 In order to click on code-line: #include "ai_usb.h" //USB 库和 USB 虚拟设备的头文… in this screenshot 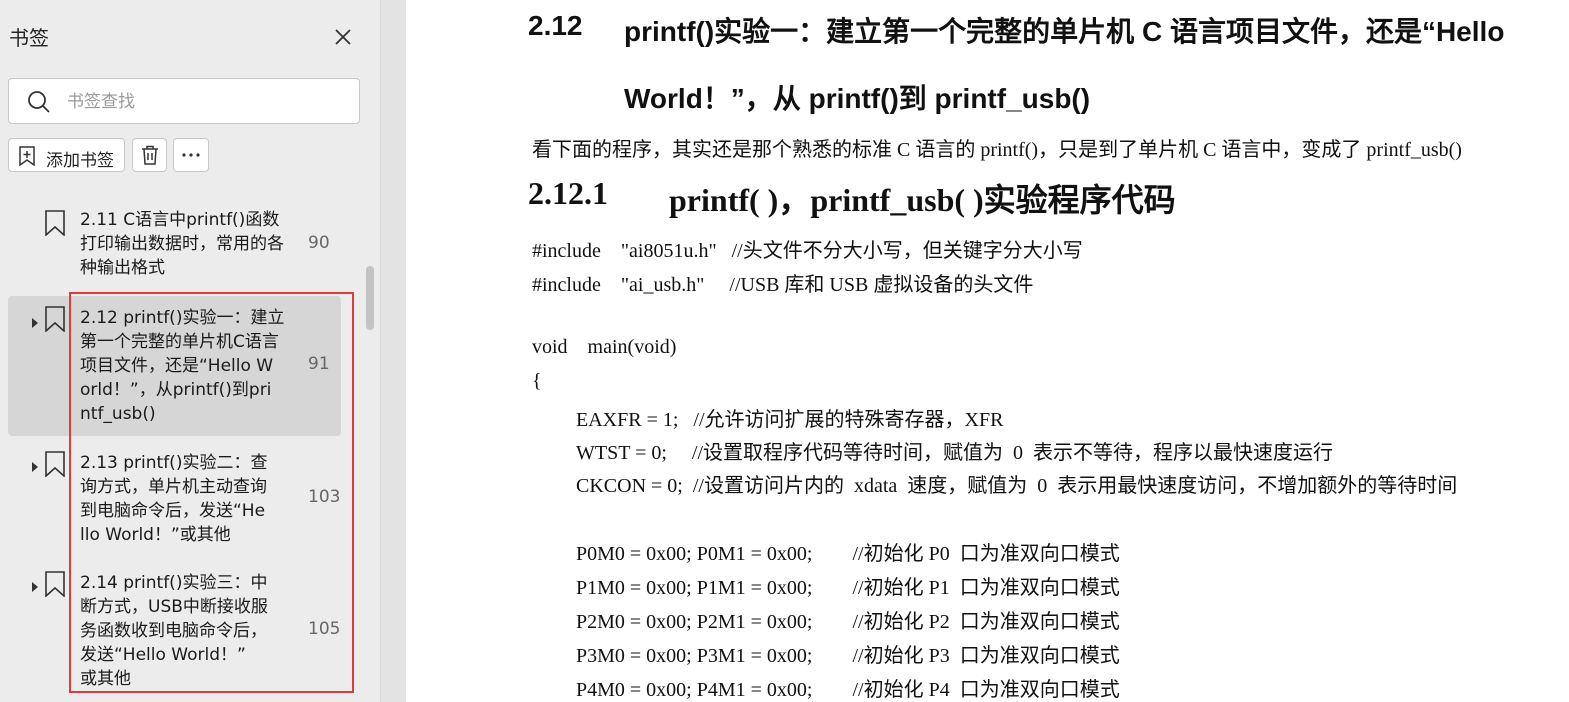, I will do `click(783, 285)`.